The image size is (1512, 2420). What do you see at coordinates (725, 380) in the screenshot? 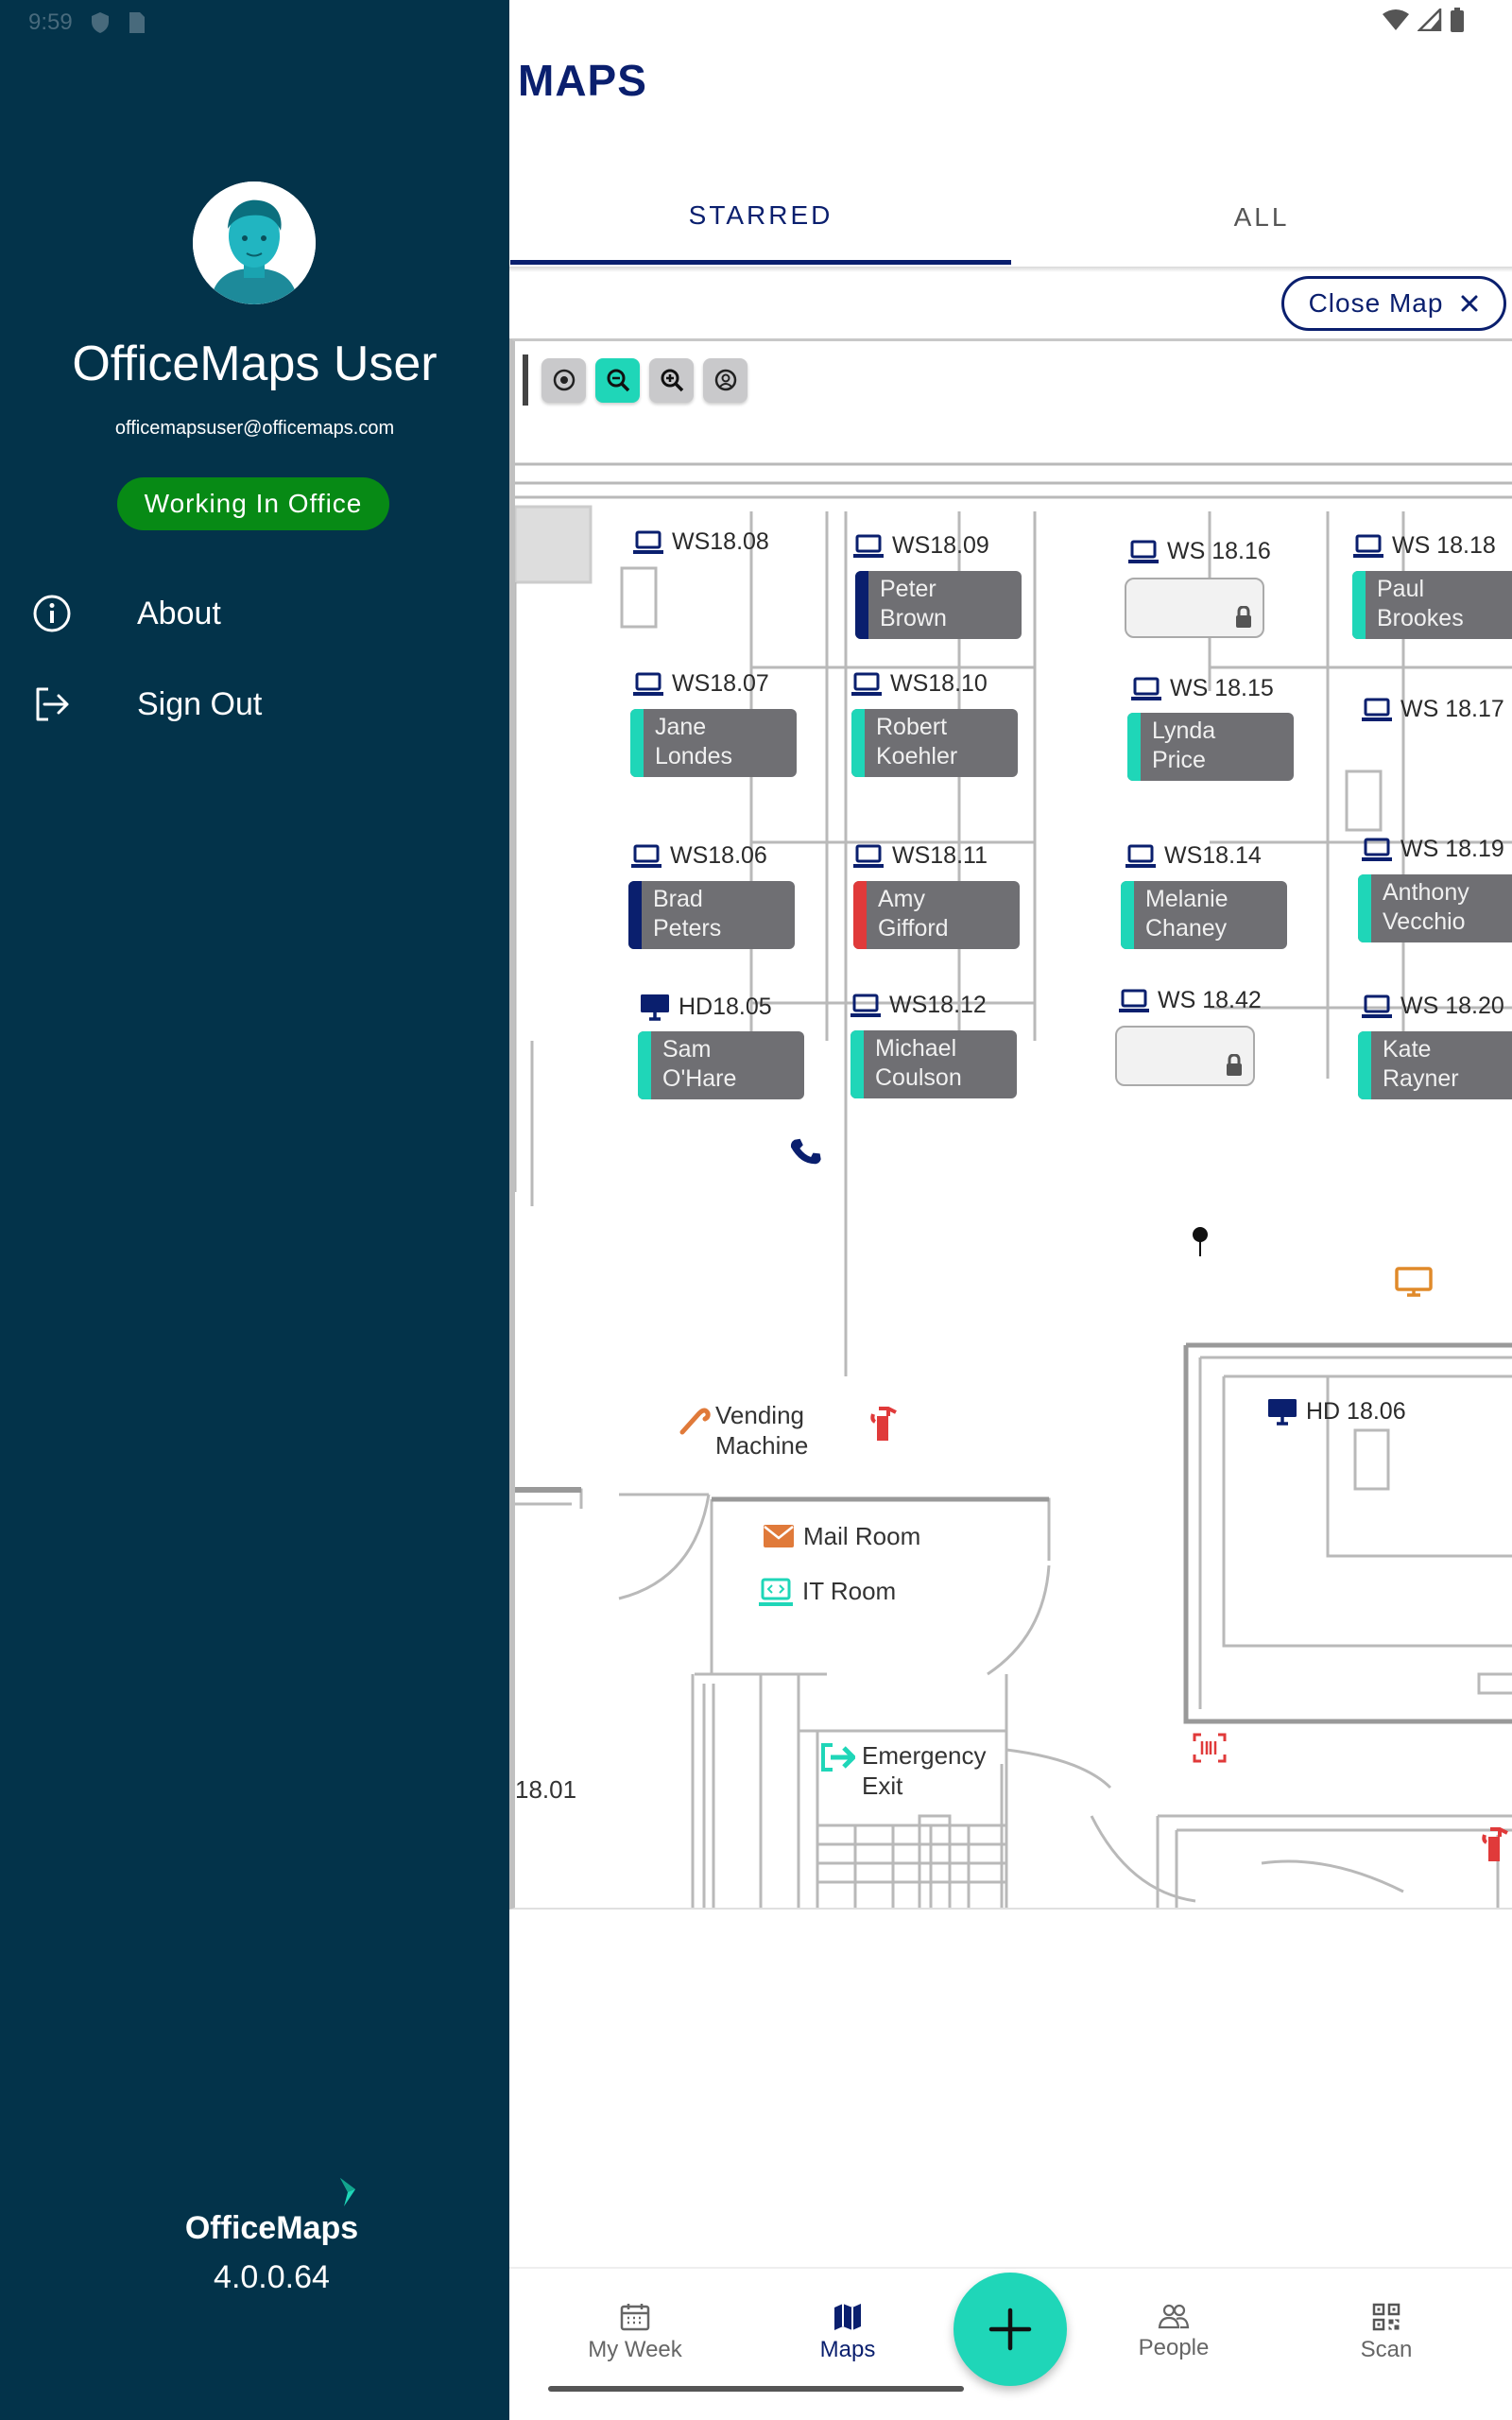
I see `my-location-button` at bounding box center [725, 380].